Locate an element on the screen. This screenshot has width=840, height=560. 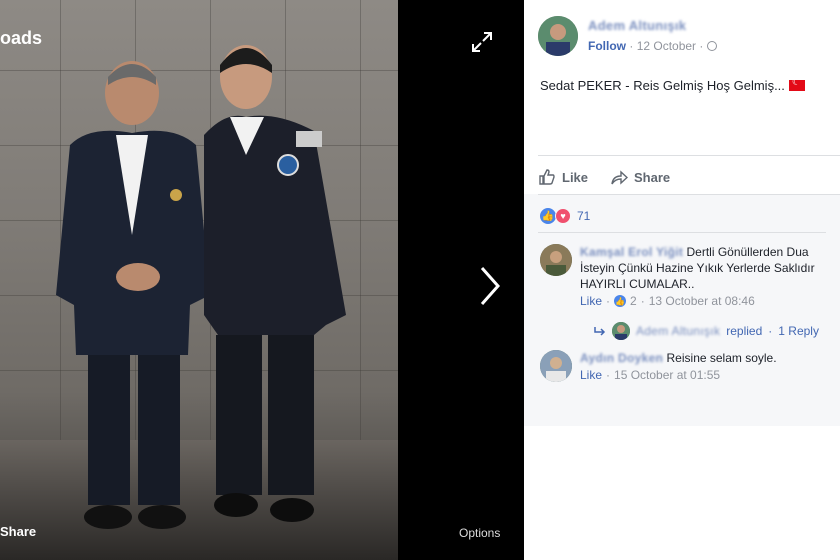
post-date: 12 October is located at coordinates (666, 46).